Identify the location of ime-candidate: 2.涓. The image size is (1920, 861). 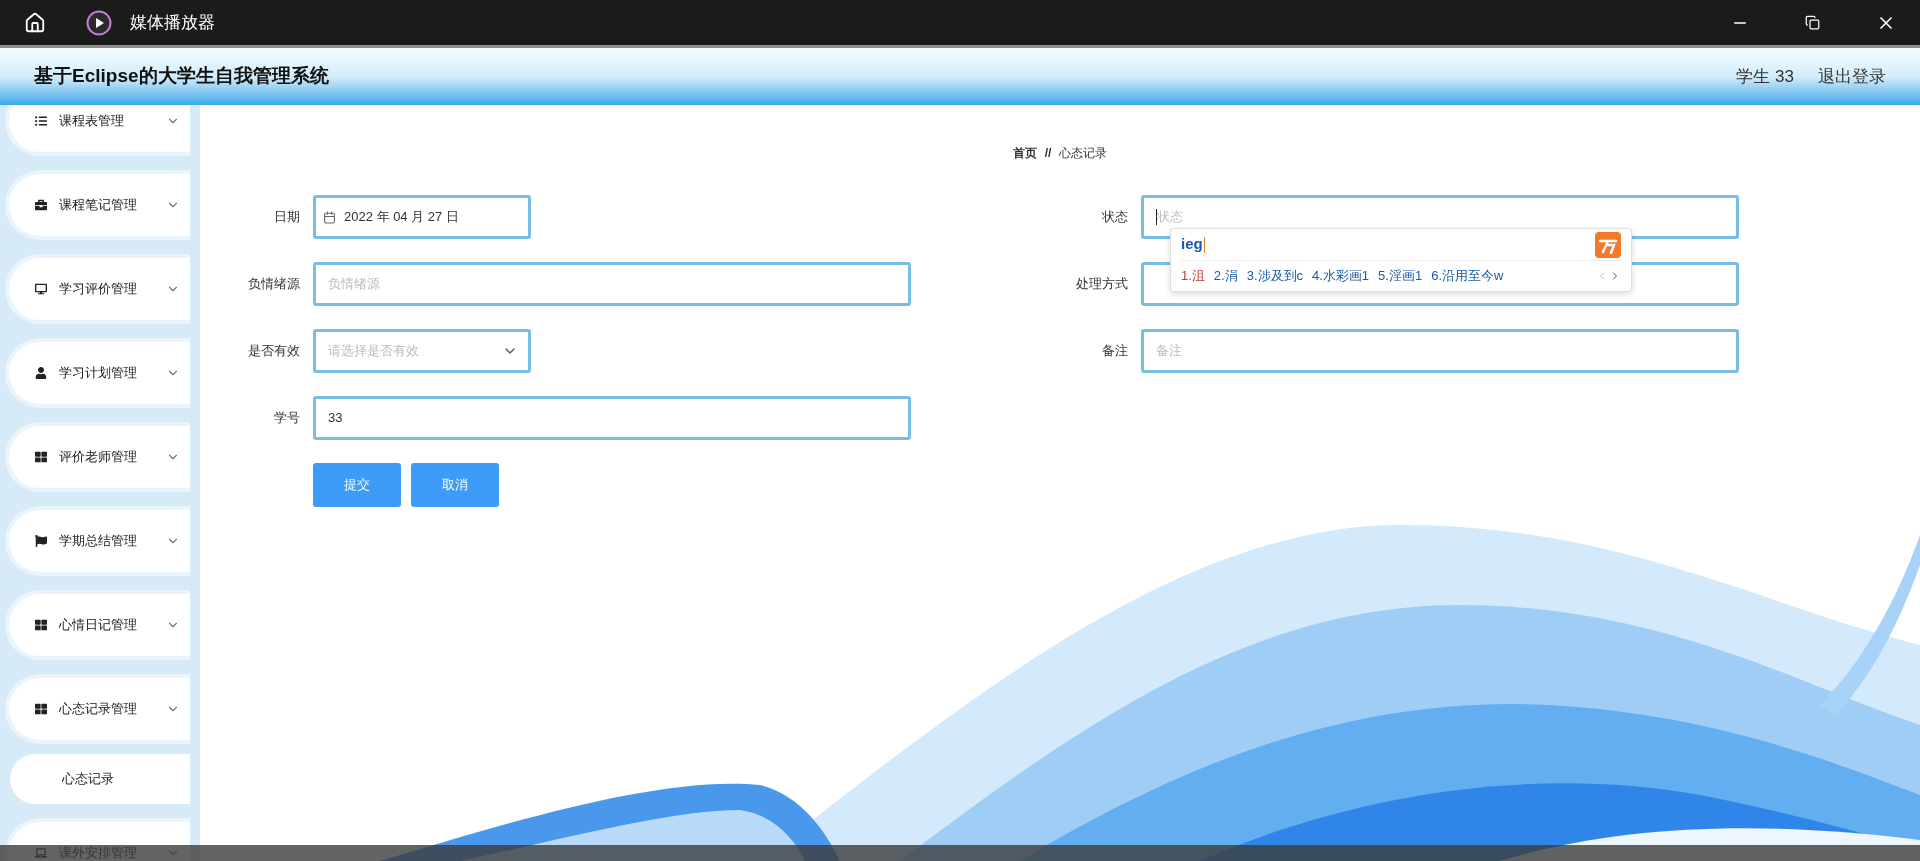
(1225, 276).